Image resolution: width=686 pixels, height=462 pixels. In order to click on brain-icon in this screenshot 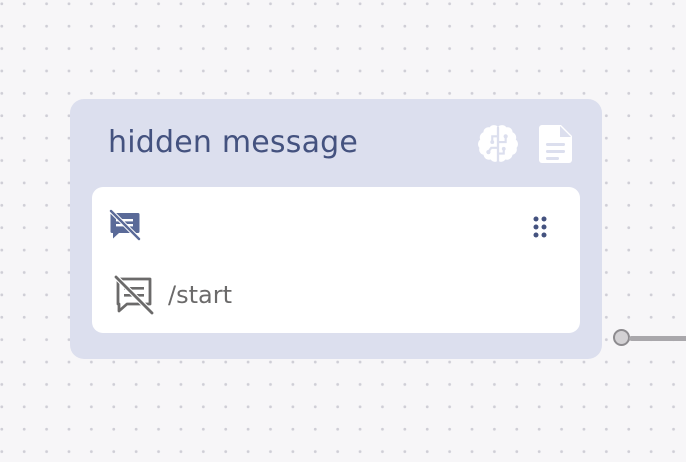, I will do `click(498, 144)`.